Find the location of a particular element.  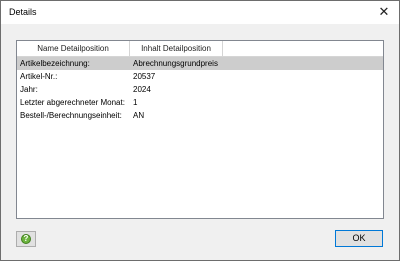

table-row: Bestell-/Berechnungseinheit: AN is located at coordinates (200, 115).